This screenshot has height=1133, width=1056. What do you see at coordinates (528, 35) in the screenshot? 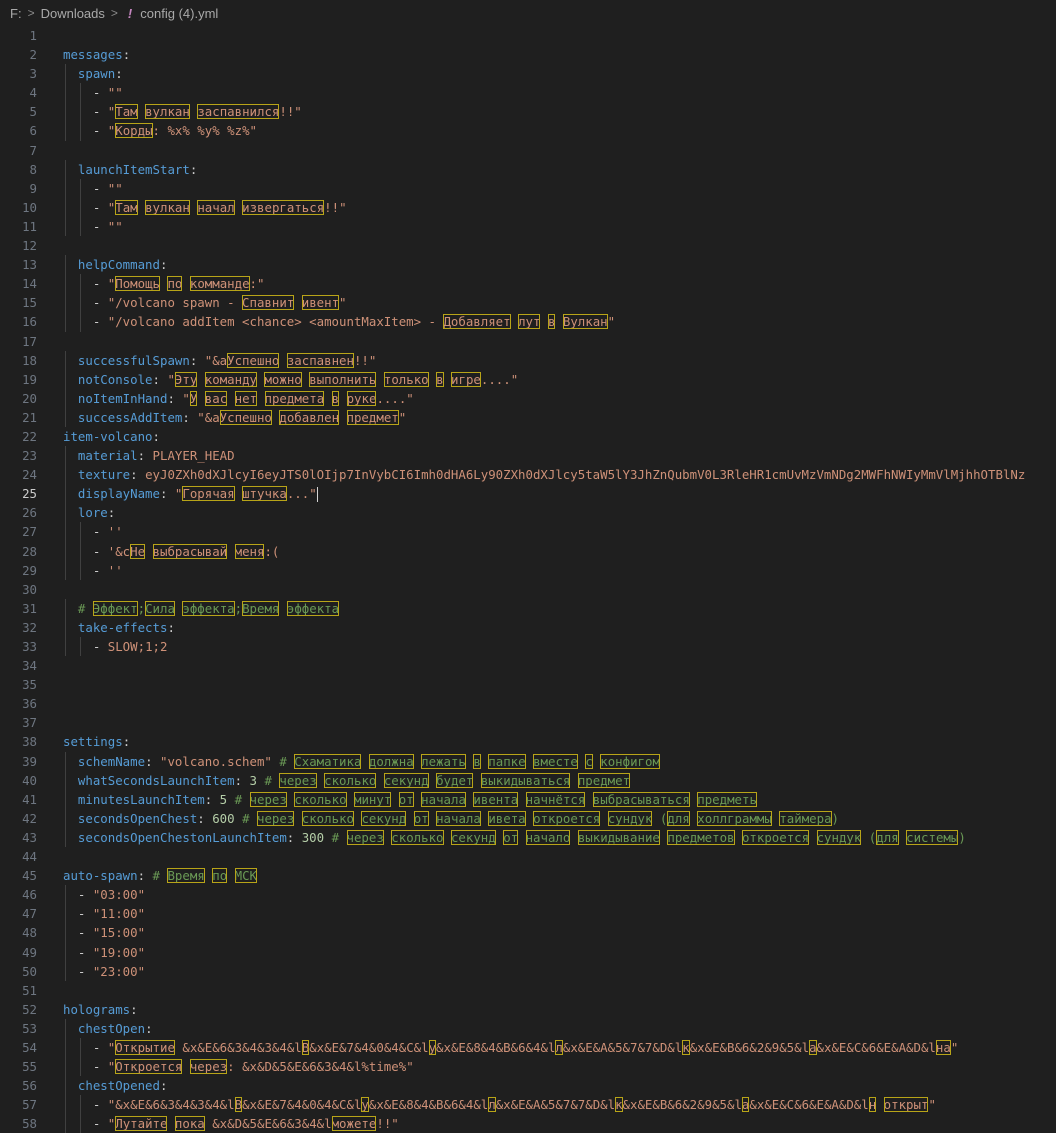
I see `code-line: 1` at bounding box center [528, 35].